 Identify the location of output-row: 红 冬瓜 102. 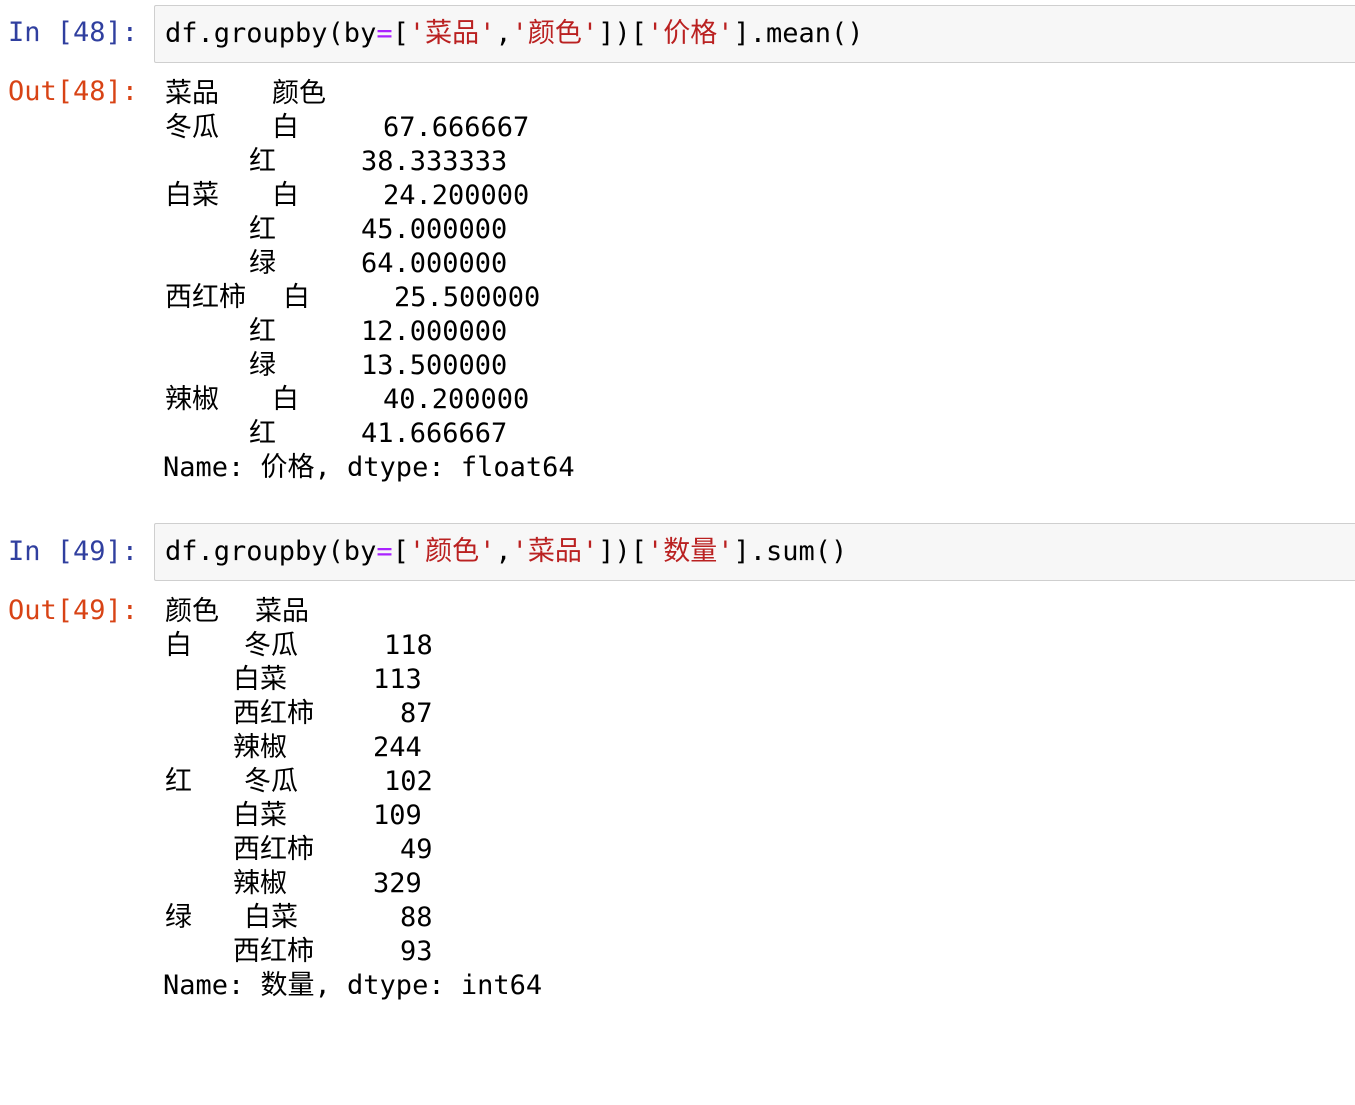
(299, 782).